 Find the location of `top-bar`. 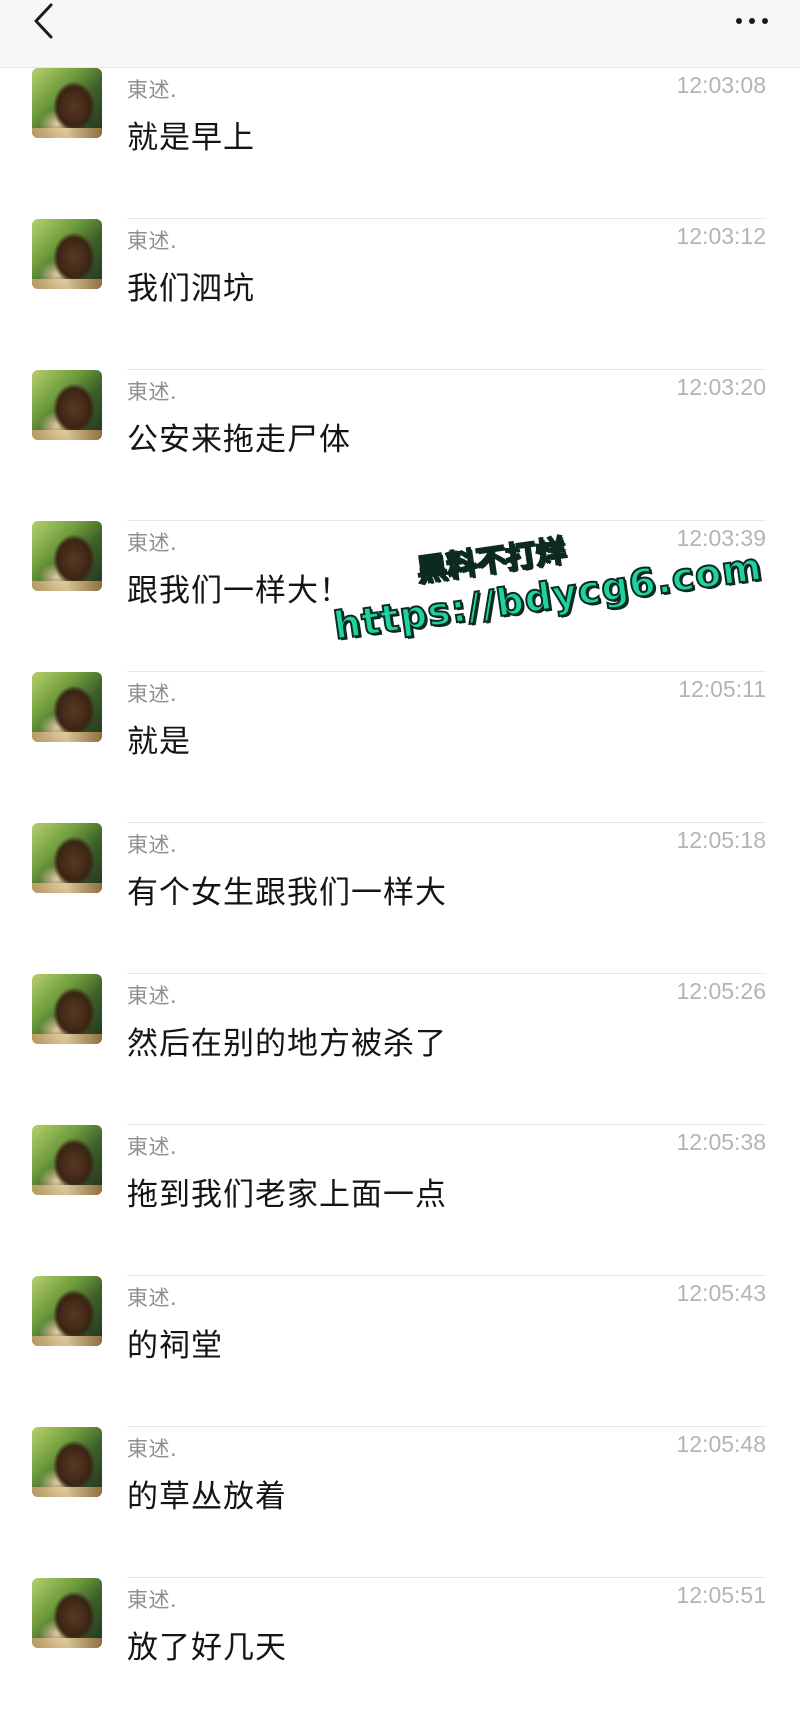

top-bar is located at coordinates (400, 34).